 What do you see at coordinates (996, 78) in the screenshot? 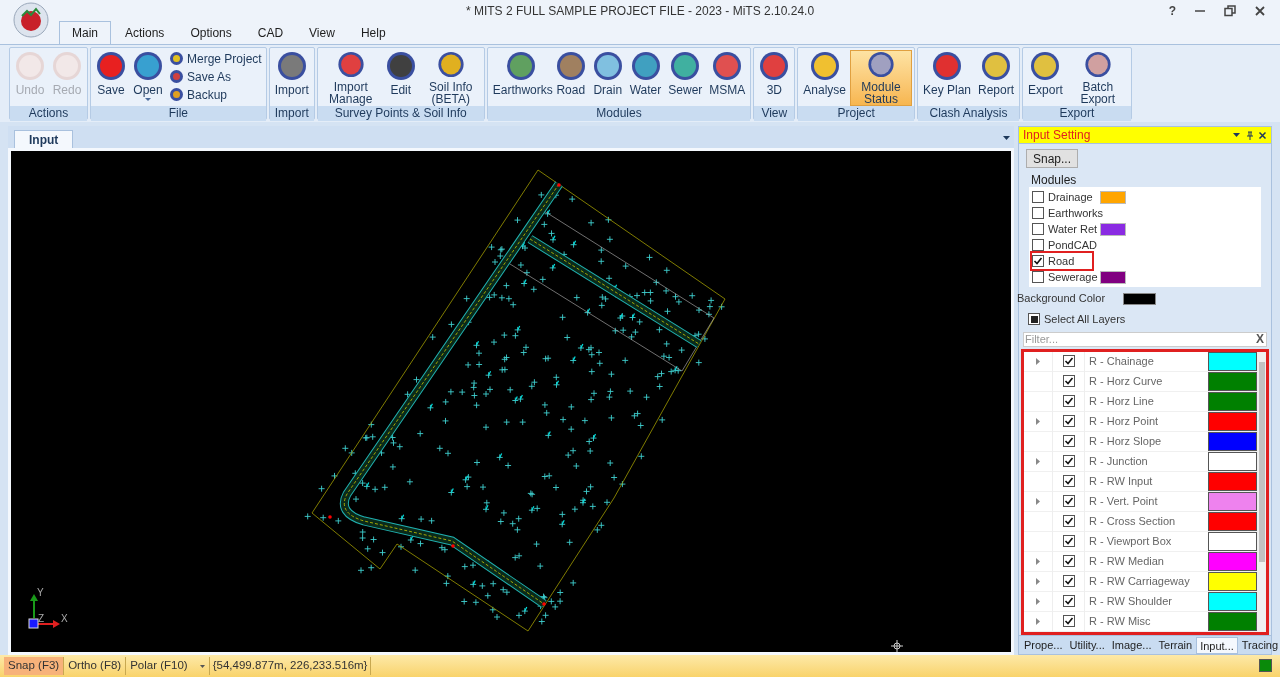
I see `ribbon-button: Report` at bounding box center [996, 78].